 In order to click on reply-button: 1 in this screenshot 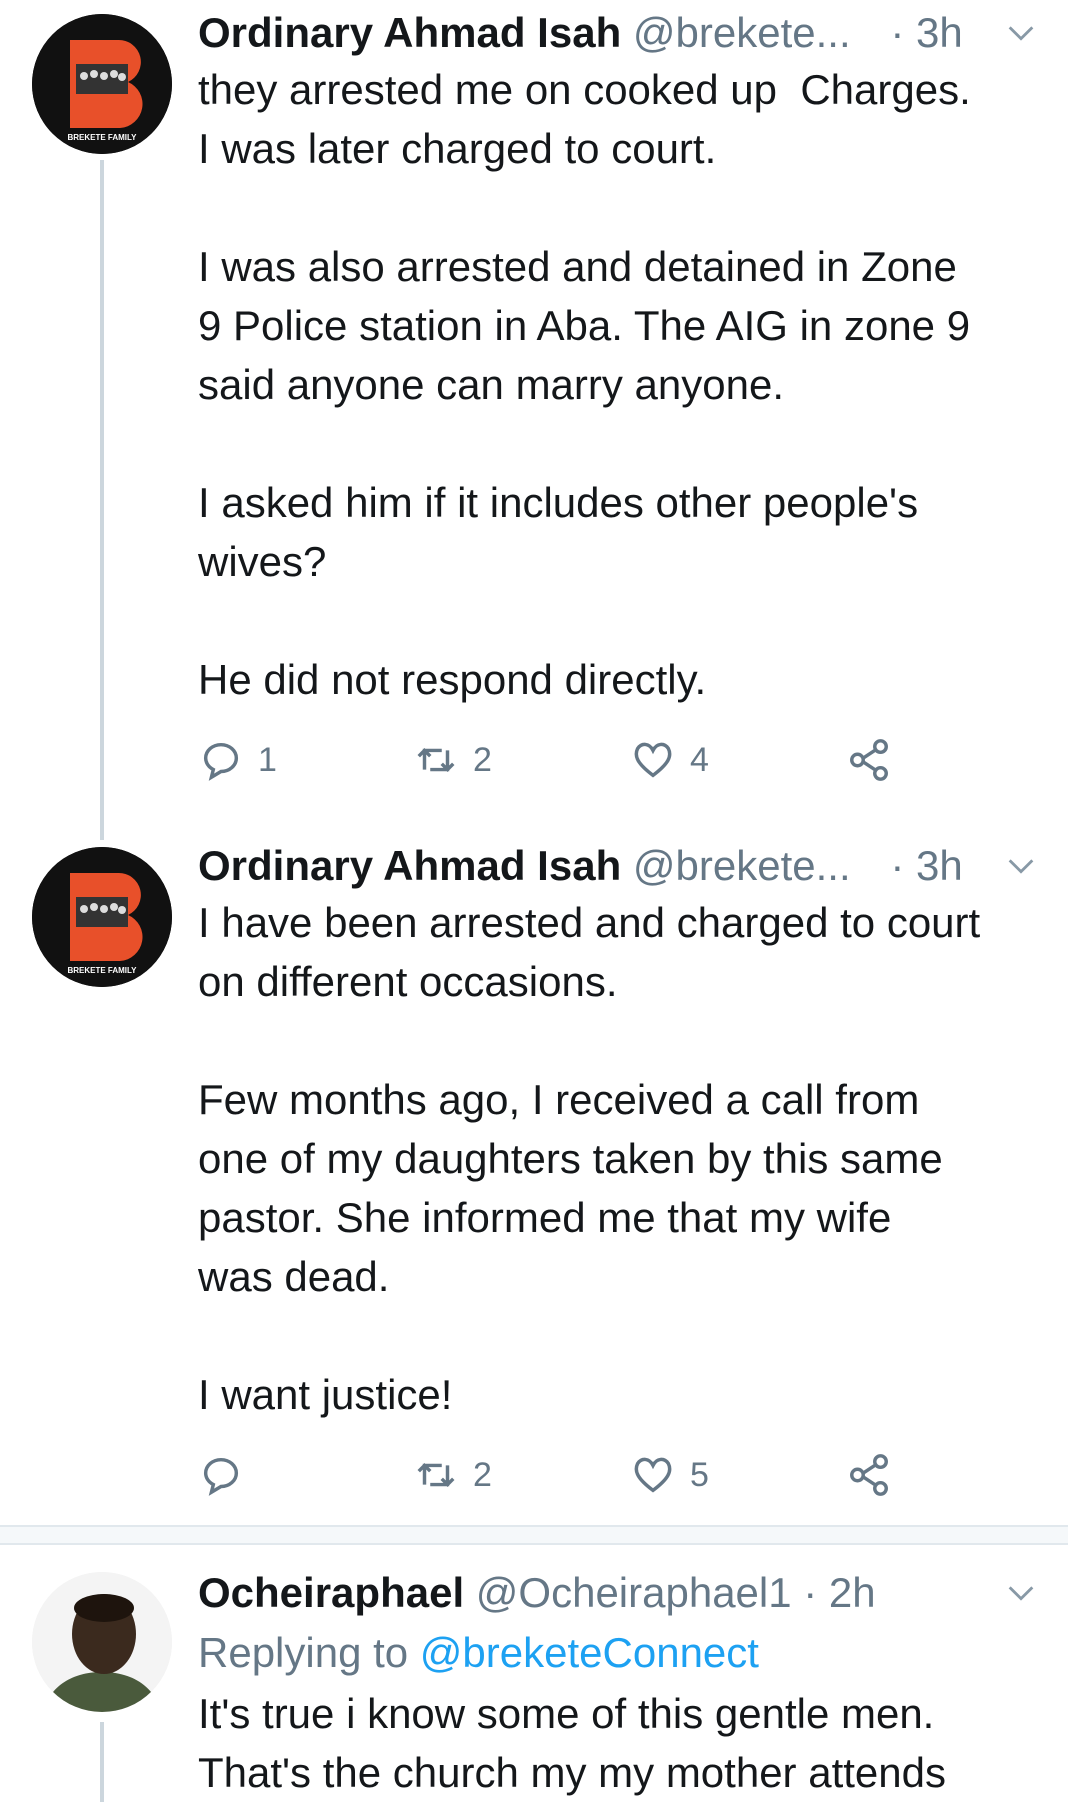, I will do `click(237, 760)`.